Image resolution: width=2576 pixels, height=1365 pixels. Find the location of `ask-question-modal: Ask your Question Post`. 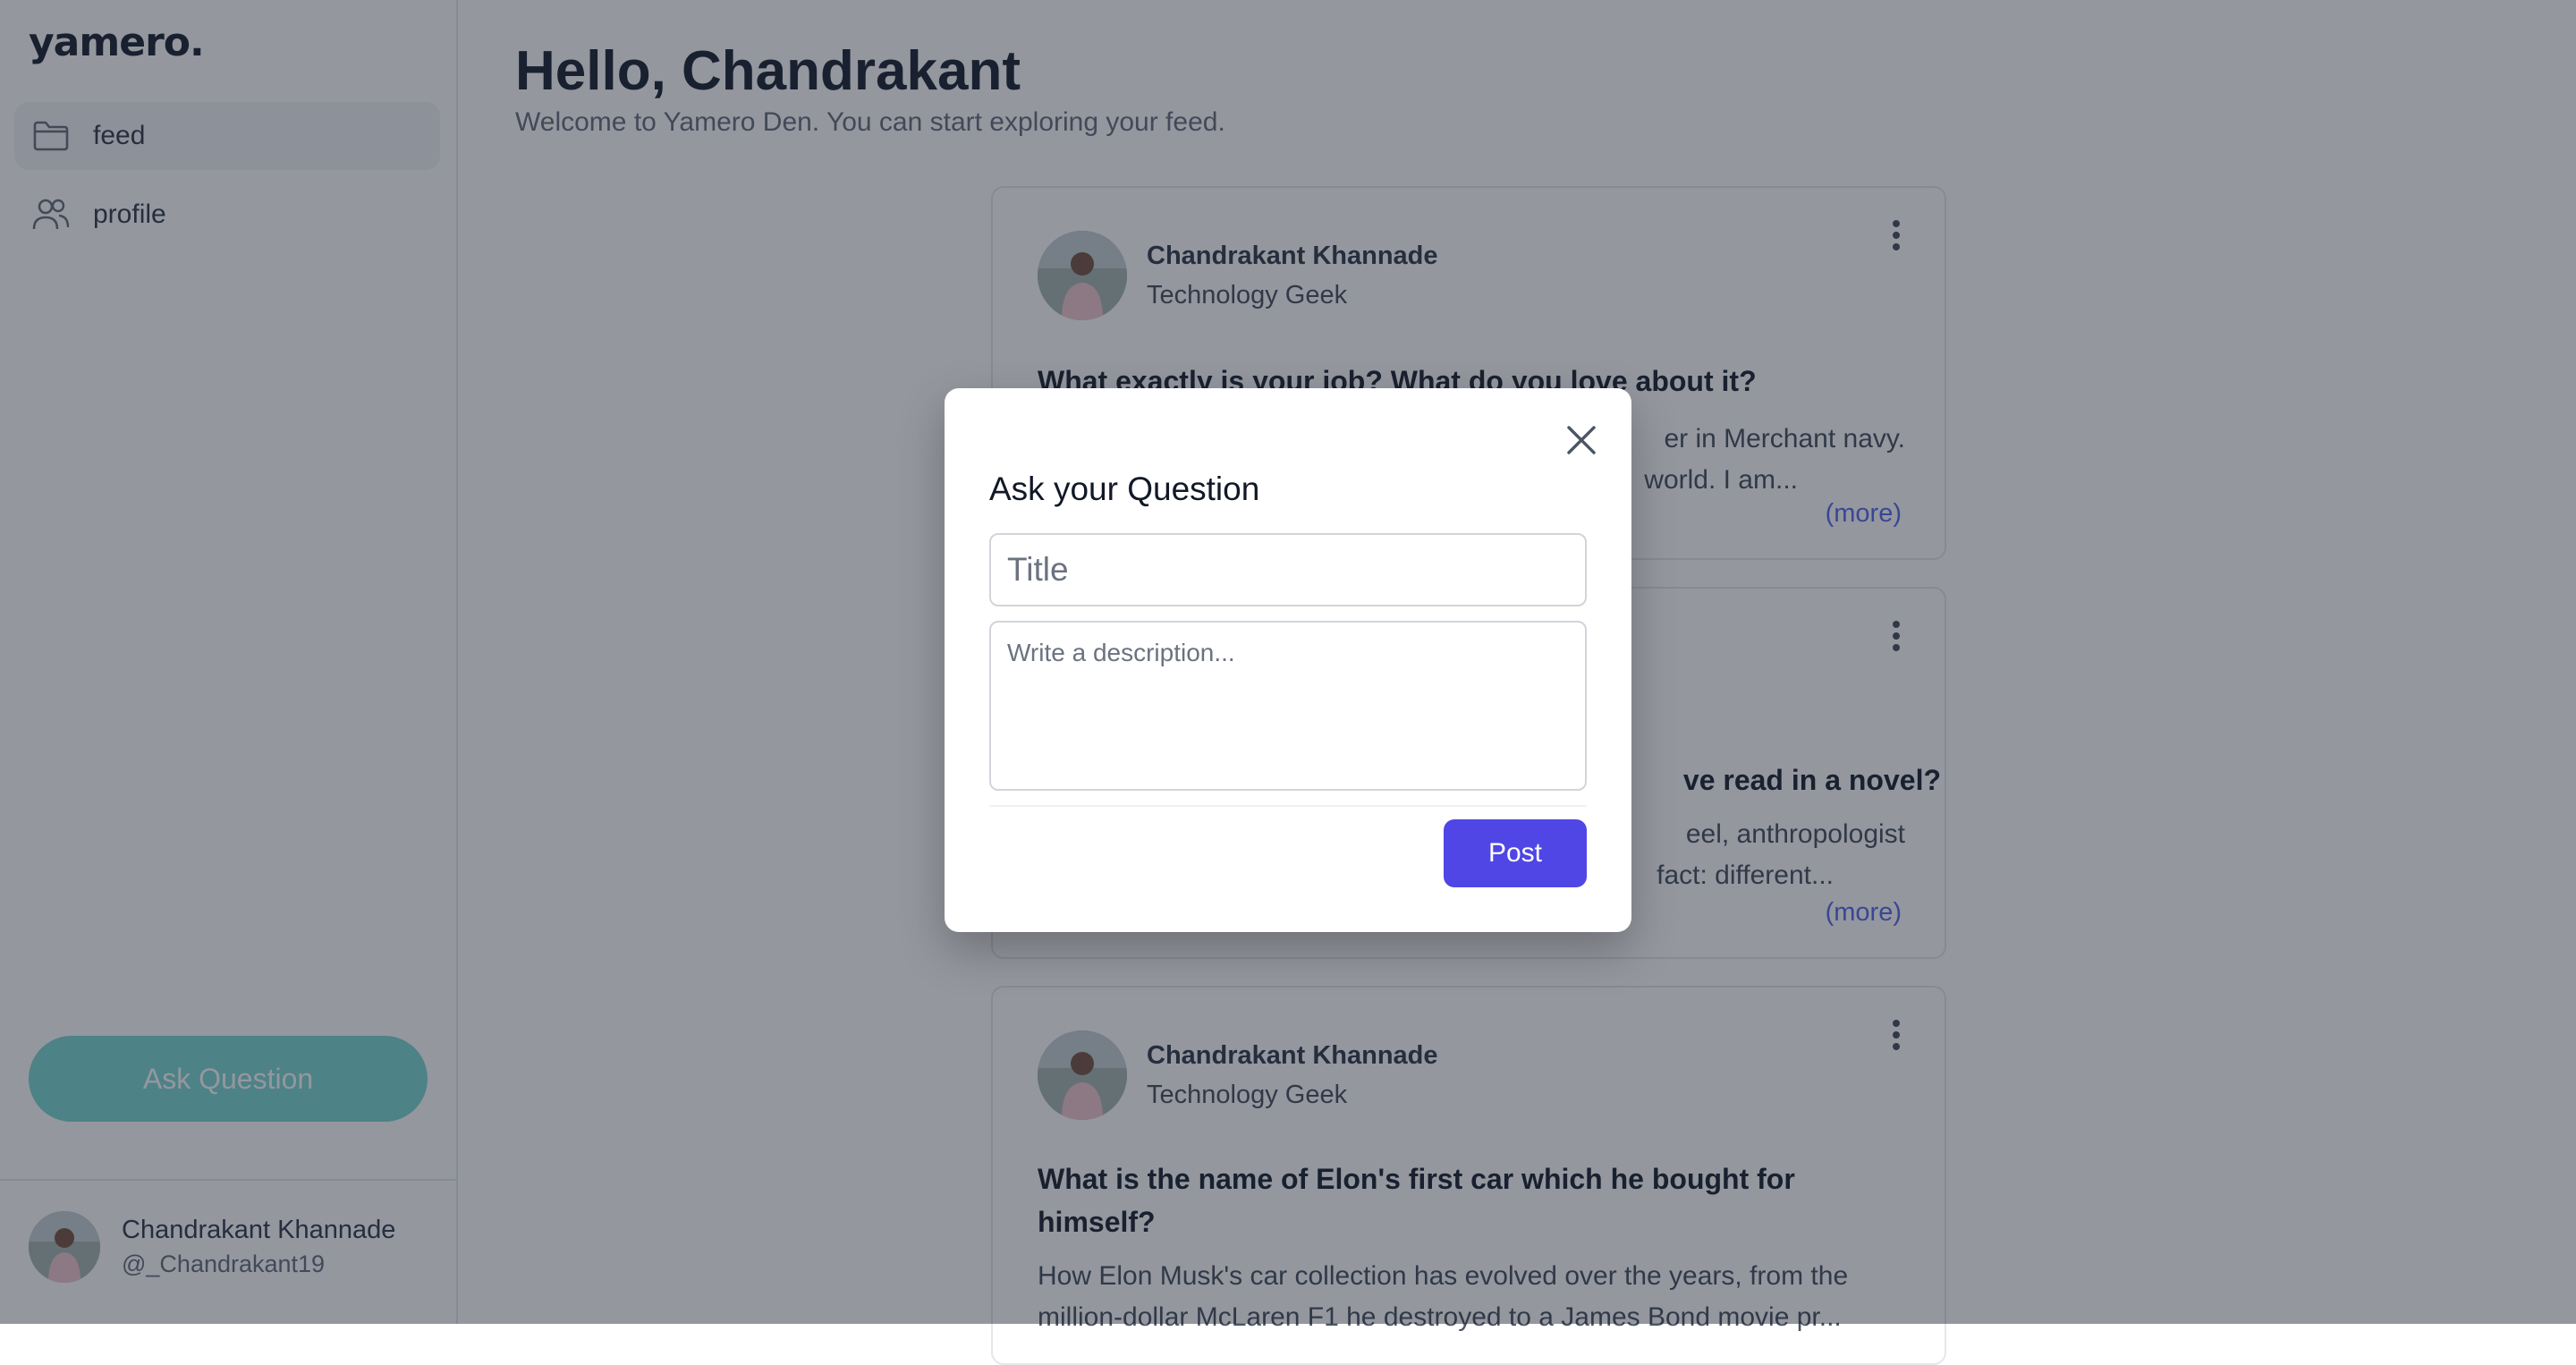

ask-question-modal: Ask your Question Post is located at coordinates (1288, 660).